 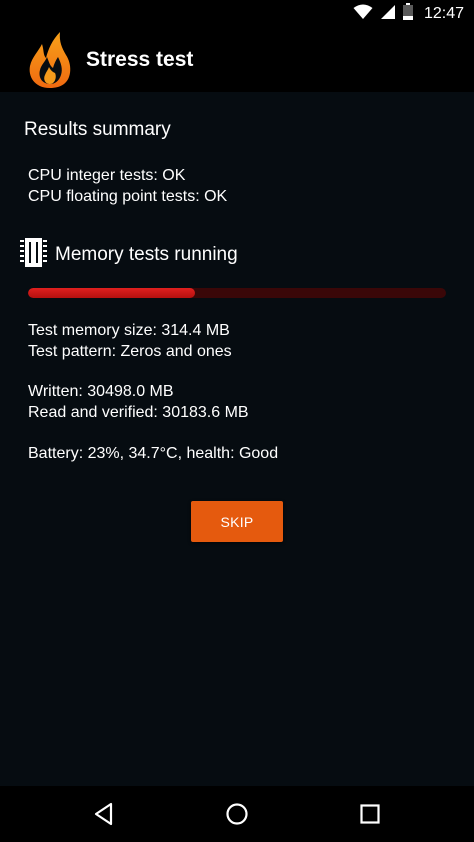 What do you see at coordinates (363, 14) in the screenshot?
I see `wifi-icon` at bounding box center [363, 14].